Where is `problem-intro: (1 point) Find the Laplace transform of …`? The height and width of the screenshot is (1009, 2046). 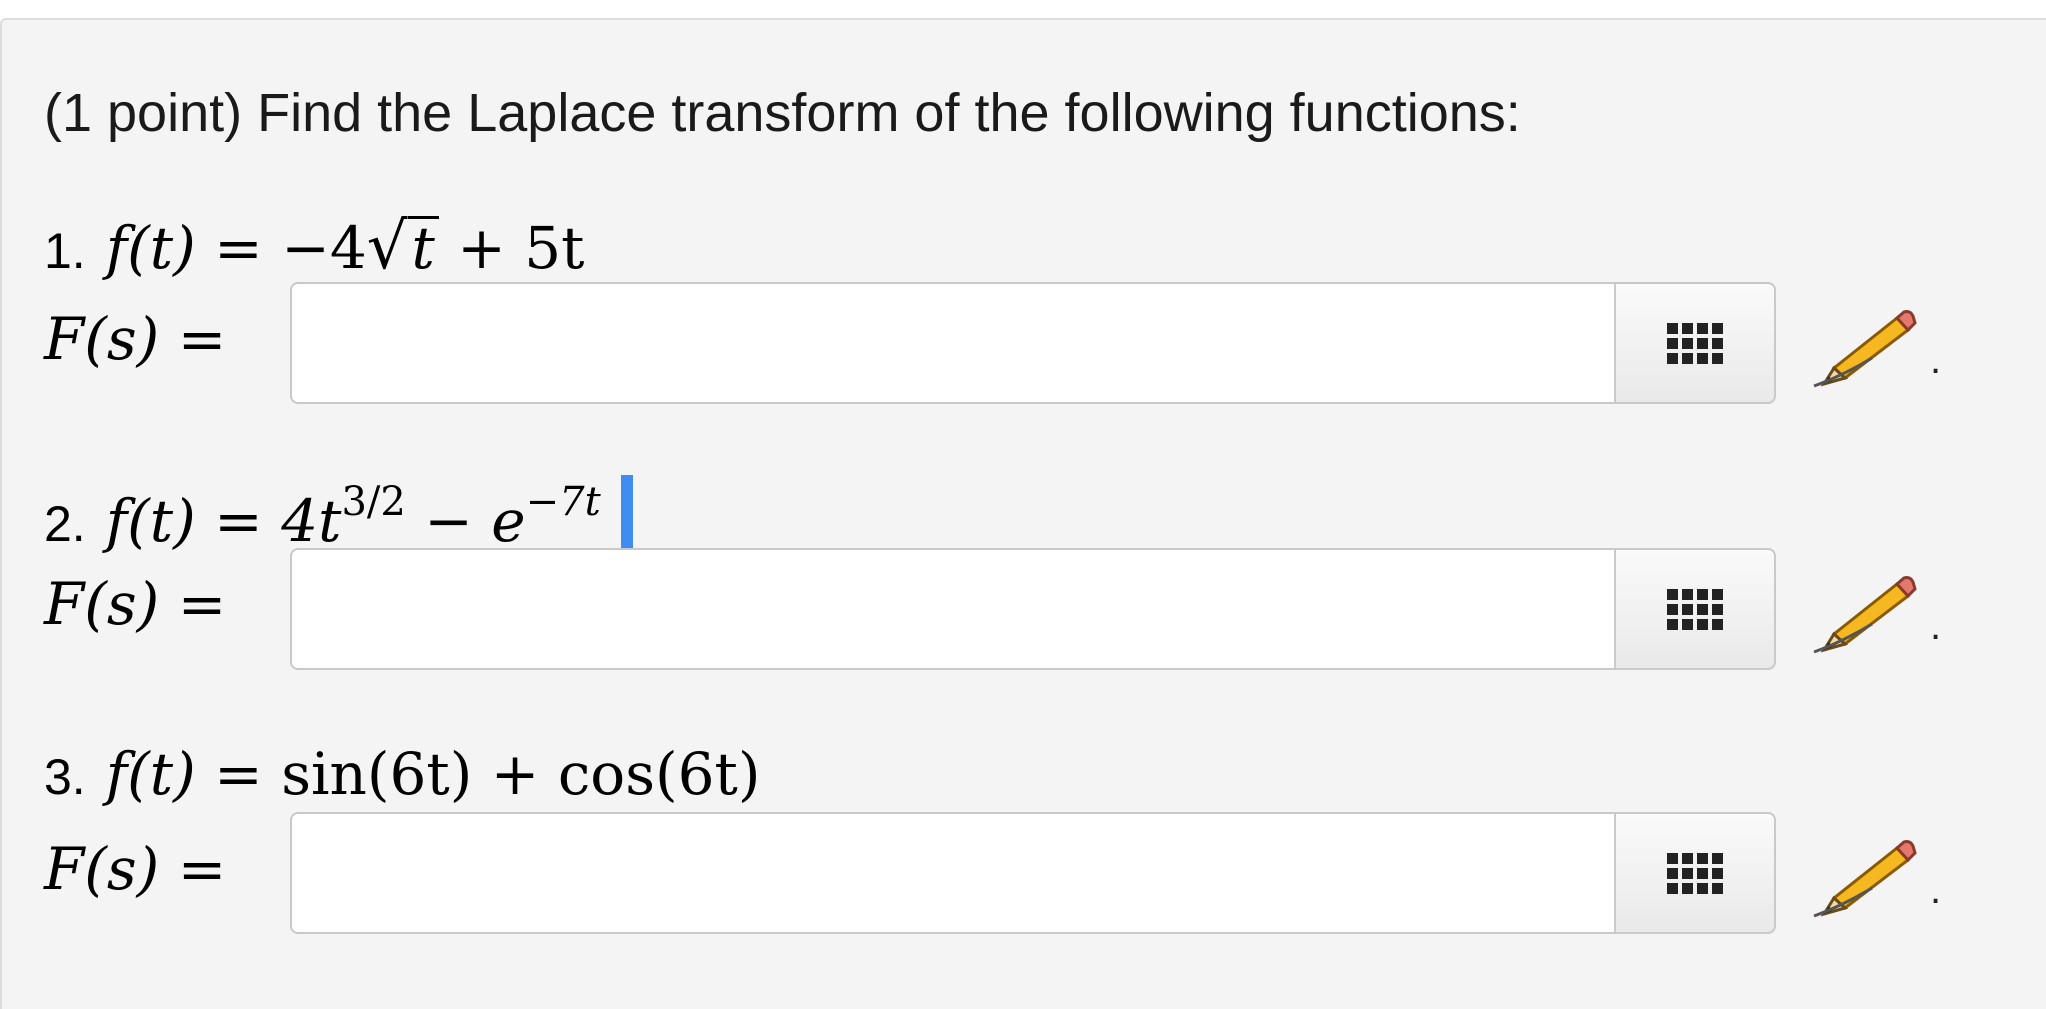
problem-intro: (1 point) Find the Laplace transform of … is located at coordinates (782, 113).